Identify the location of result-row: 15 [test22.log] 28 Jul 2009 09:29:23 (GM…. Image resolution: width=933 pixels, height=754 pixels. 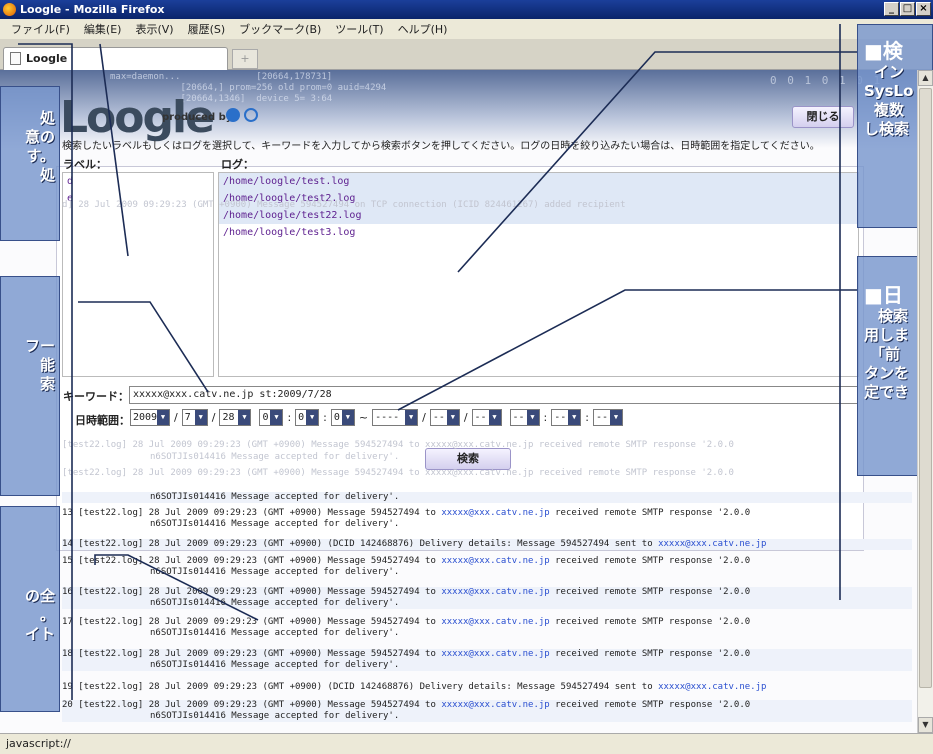
(487, 567).